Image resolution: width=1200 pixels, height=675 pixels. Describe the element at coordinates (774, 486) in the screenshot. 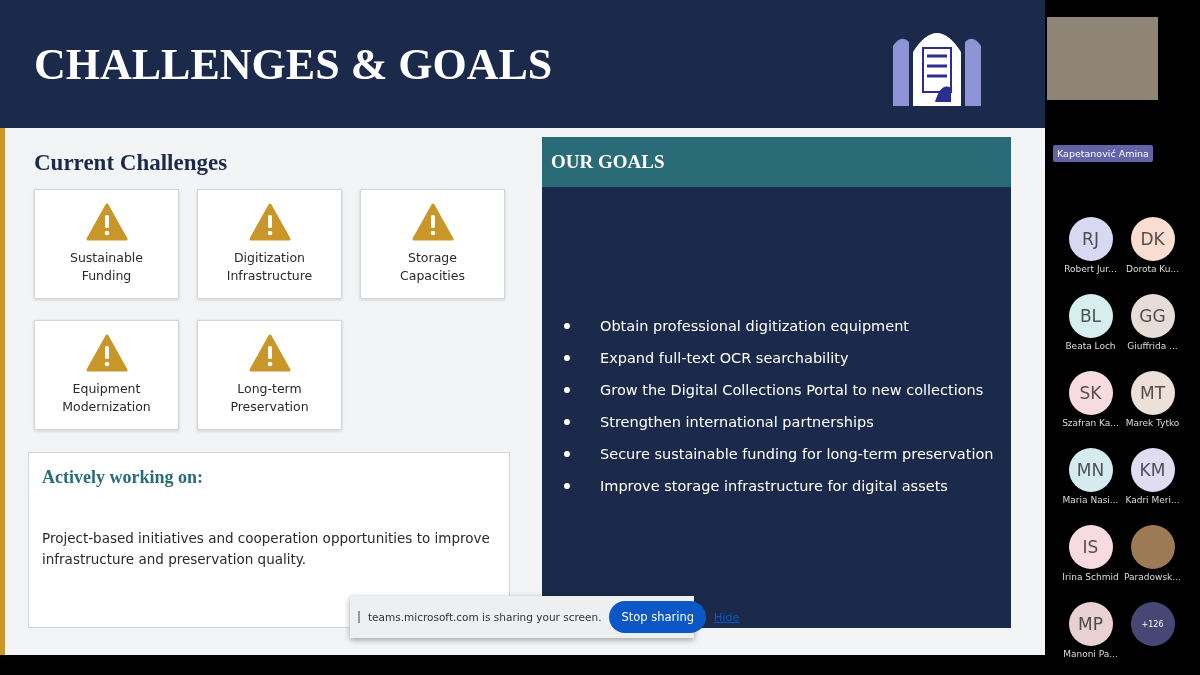

I see `goal-text: Improve storage infrastructure for digital assets` at that location.